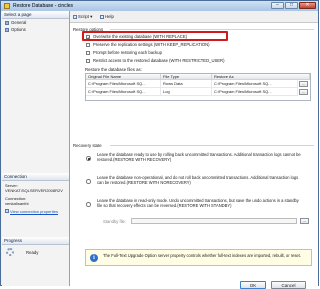 This screenshot has height=289, width=320. I want to click on nav-item-general: General, so click(35, 22).